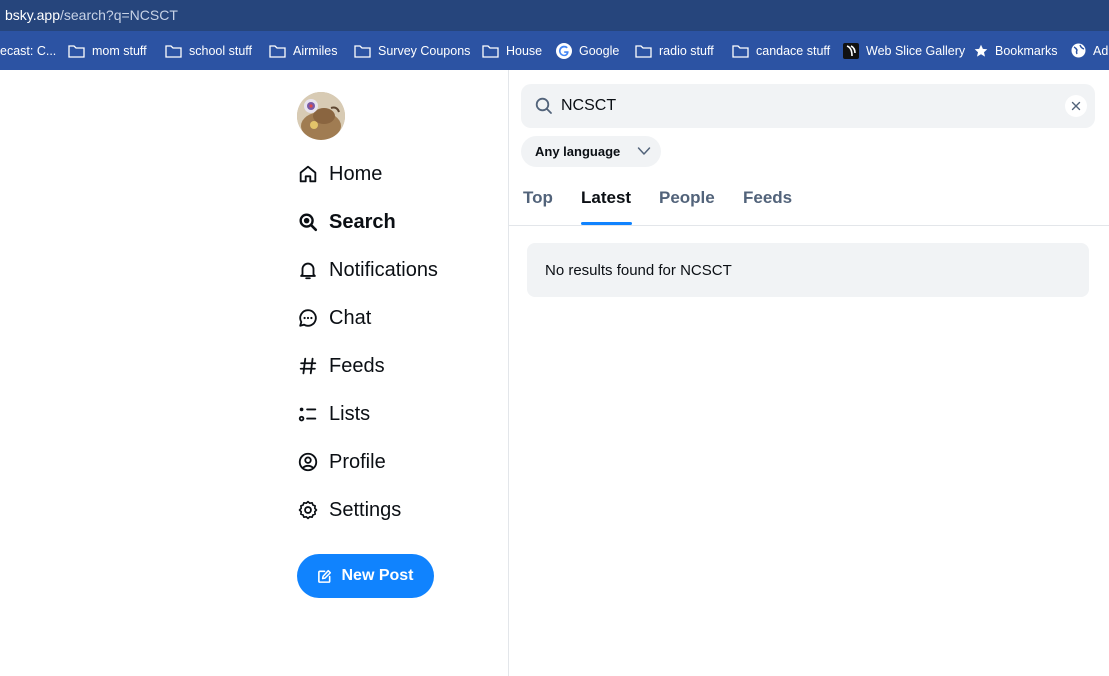 This screenshot has height=676, width=1109. I want to click on bookmark-label: Google, so click(599, 50).